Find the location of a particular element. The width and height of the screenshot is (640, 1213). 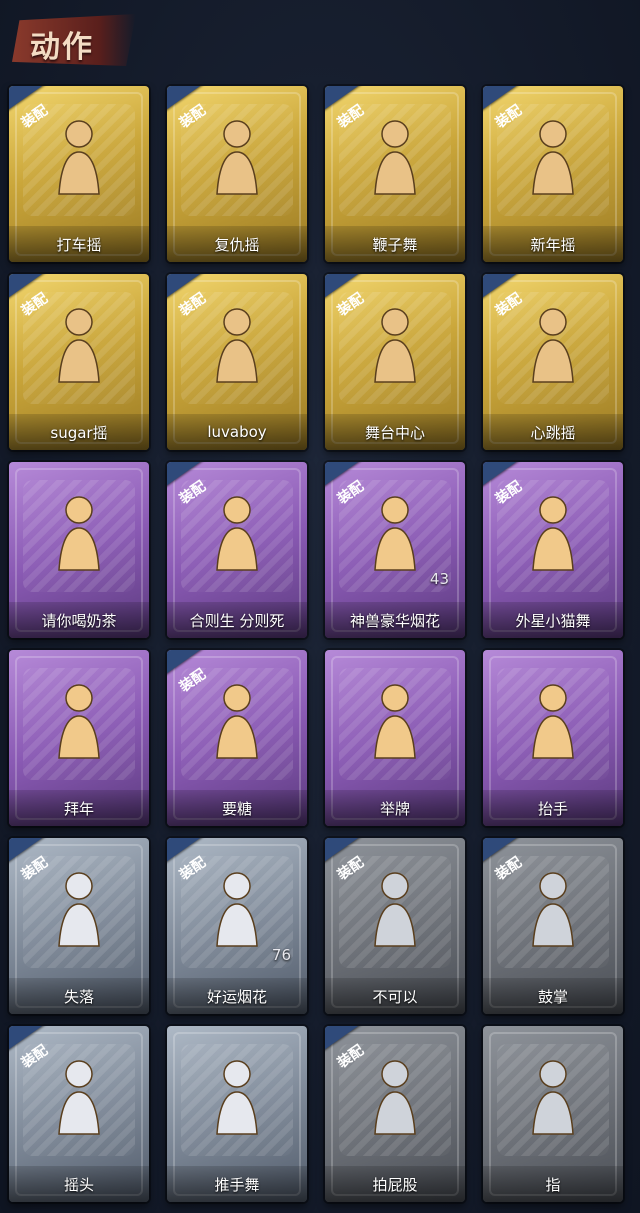

card-label-bar: 拜年 is located at coordinates (79, 808).